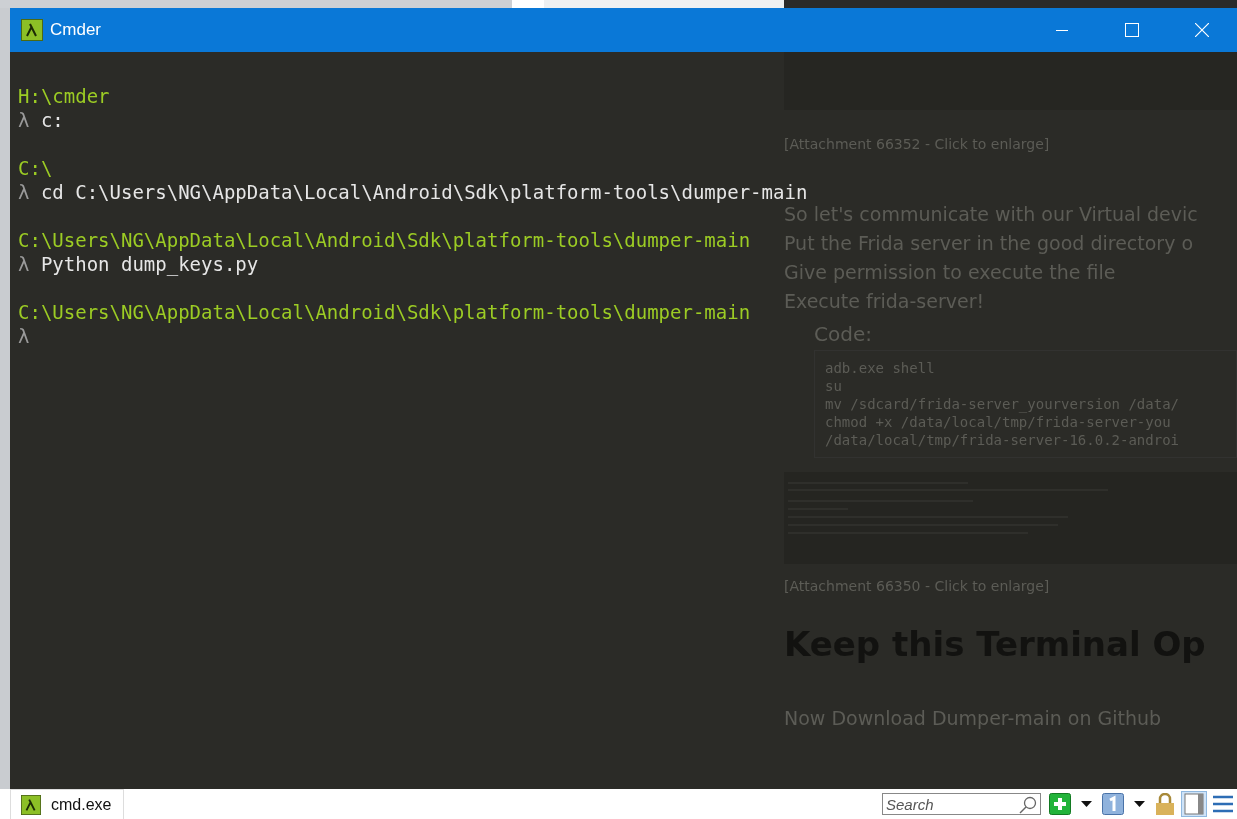  I want to click on search-field: Search, so click(961, 804).